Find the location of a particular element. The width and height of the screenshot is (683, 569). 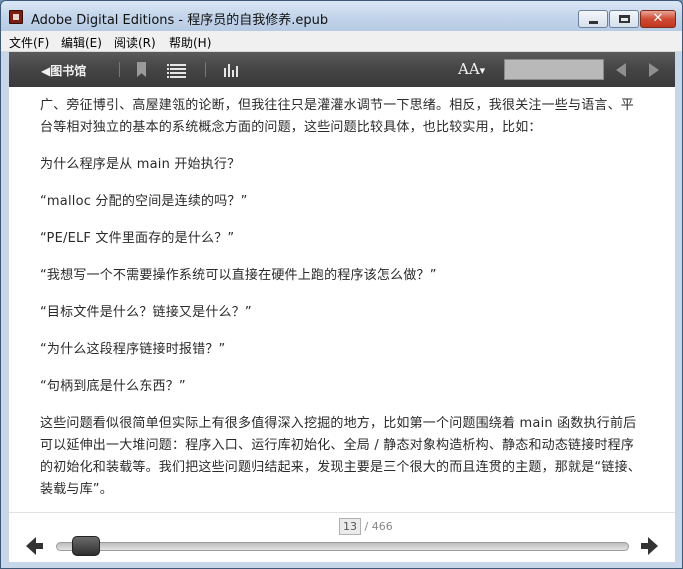

page-indicator: 13 / 466 is located at coordinates (366, 526).